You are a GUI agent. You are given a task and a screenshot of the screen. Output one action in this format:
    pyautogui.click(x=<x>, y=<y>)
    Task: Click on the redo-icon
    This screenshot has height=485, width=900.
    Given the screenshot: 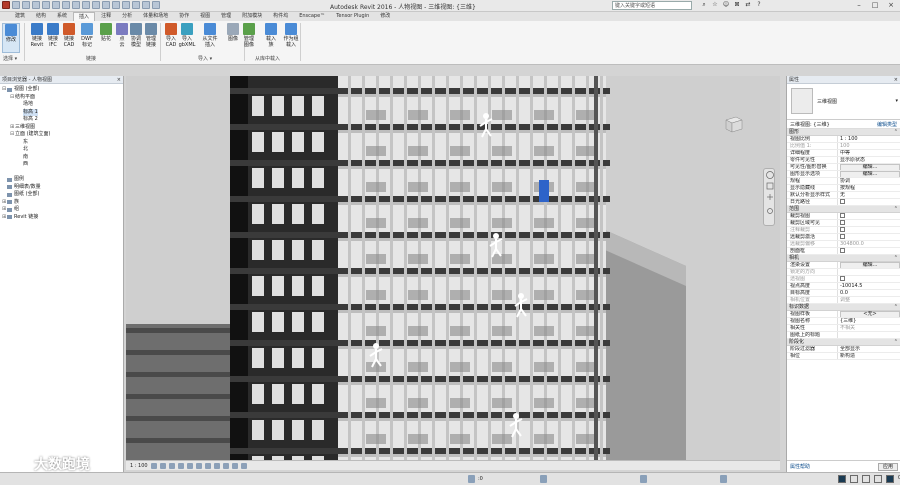 What is the action you would take?
    pyautogui.click(x=56, y=5)
    